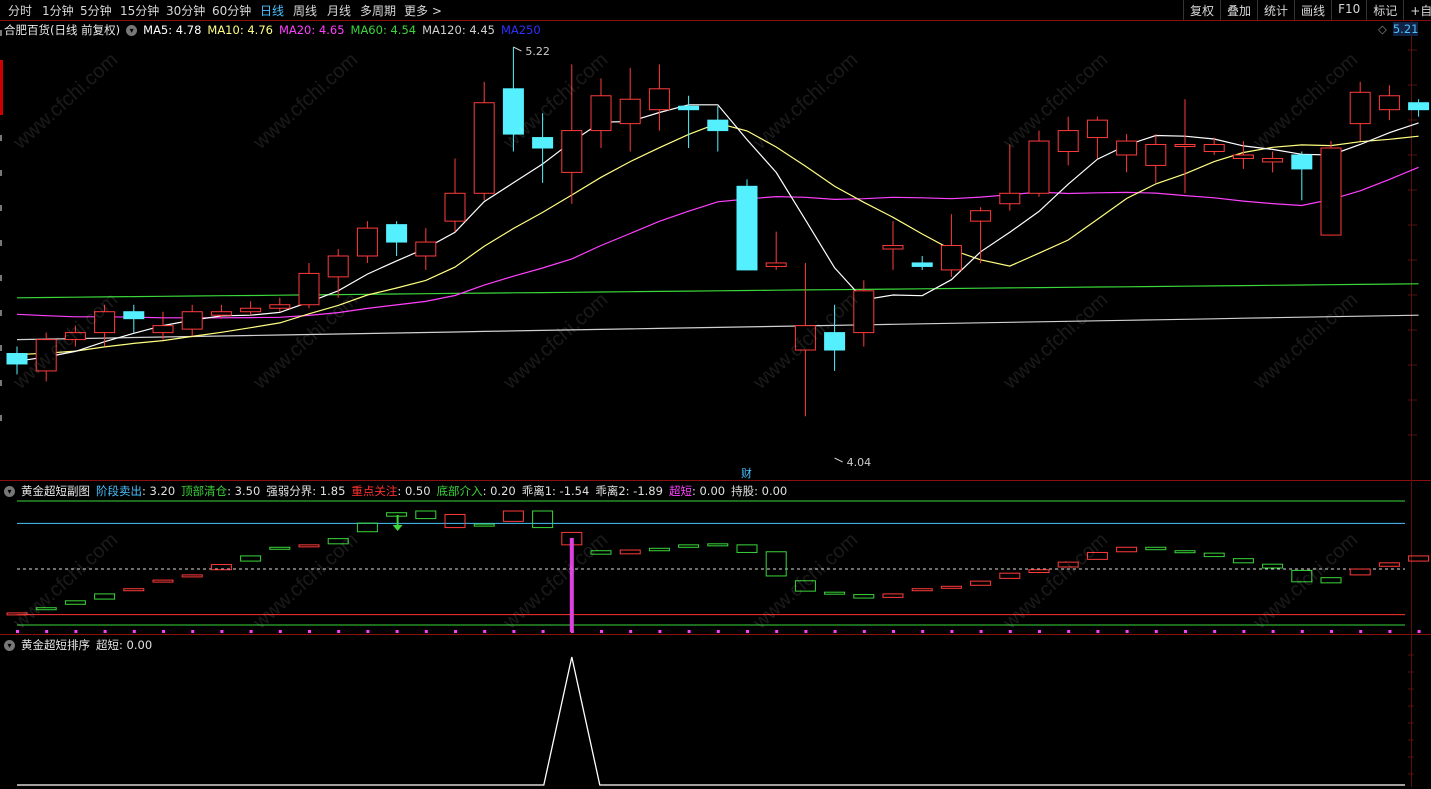 This screenshot has height=789, width=1431. What do you see at coordinates (517, 49) in the screenshot?
I see `high-pointer` at bounding box center [517, 49].